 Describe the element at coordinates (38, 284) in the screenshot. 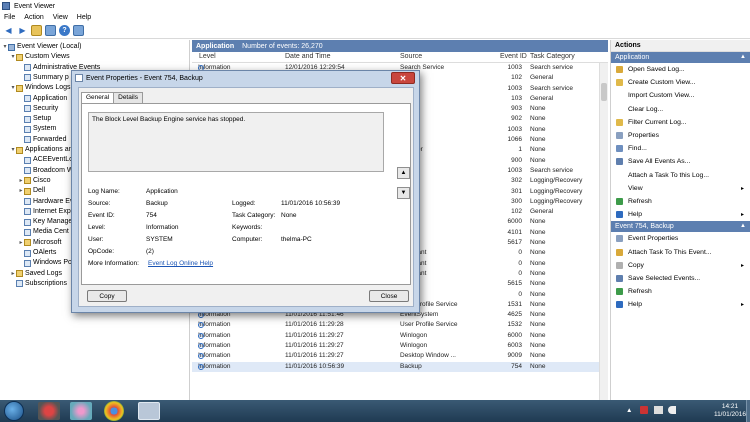

I see `tree-item: Subscriptions` at that location.